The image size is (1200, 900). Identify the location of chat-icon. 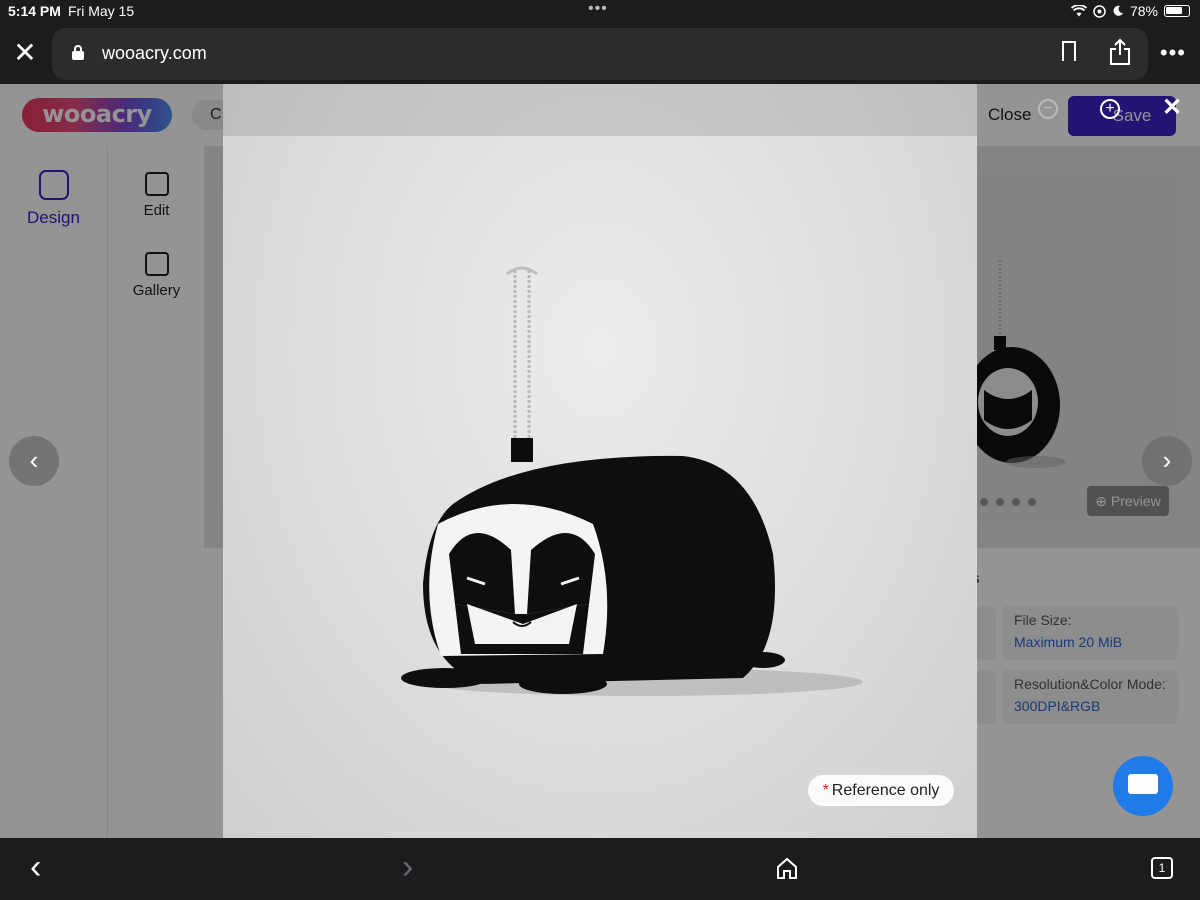
(1143, 786).